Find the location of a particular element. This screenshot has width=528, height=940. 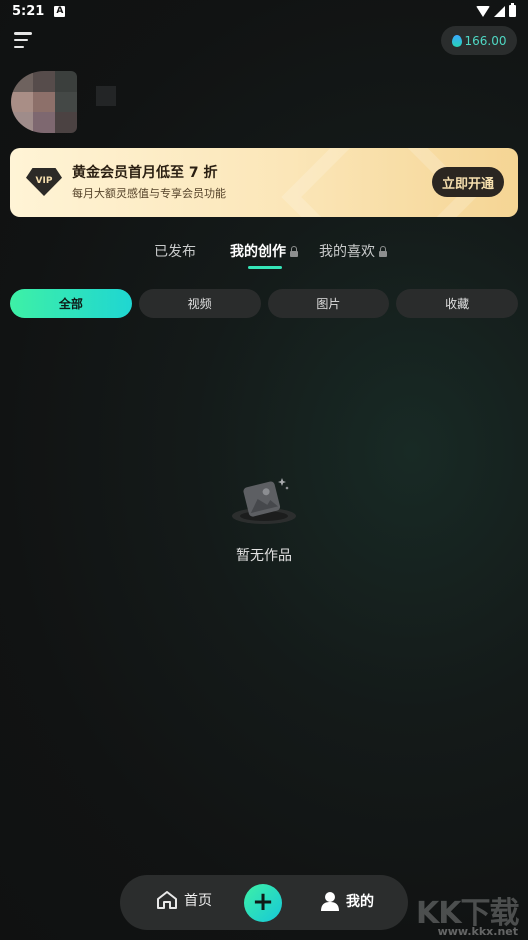

filter-all: 全部 is located at coordinates (71, 303).